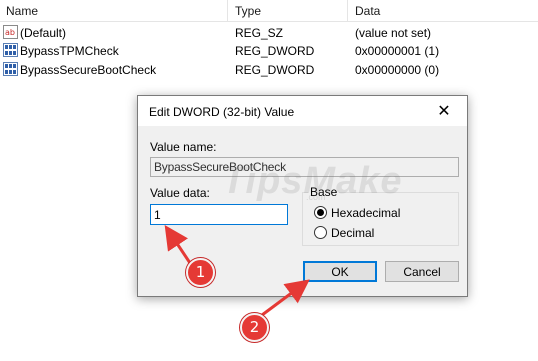 The width and height of the screenshot is (538, 361). I want to click on list-header: Name Type Data, so click(269, 11).